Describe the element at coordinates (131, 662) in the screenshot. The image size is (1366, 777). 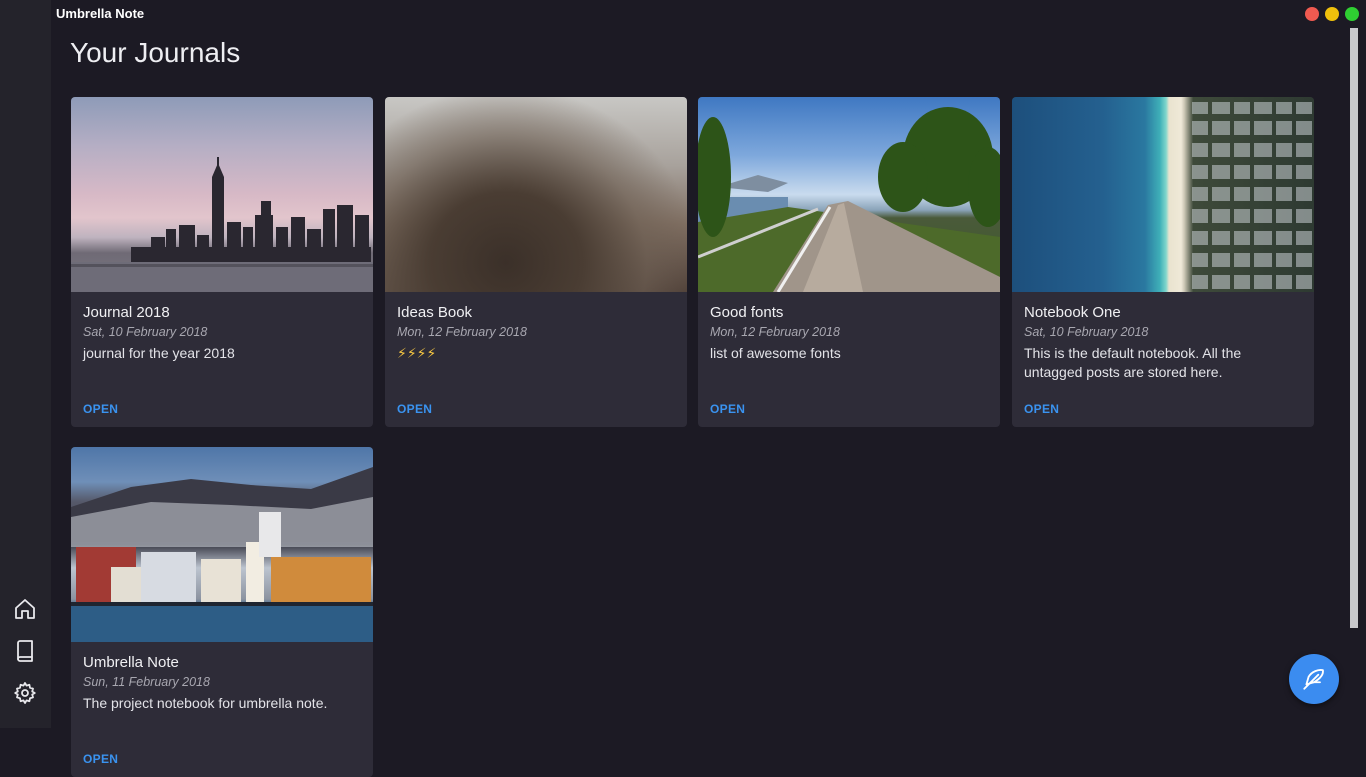
I see `journal-title: Umbrella Note` at that location.